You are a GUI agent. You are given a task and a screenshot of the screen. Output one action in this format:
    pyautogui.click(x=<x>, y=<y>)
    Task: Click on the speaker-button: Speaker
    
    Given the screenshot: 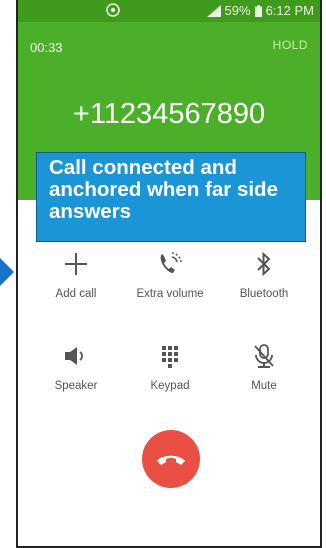 What is the action you would take?
    pyautogui.click(x=76, y=366)
    